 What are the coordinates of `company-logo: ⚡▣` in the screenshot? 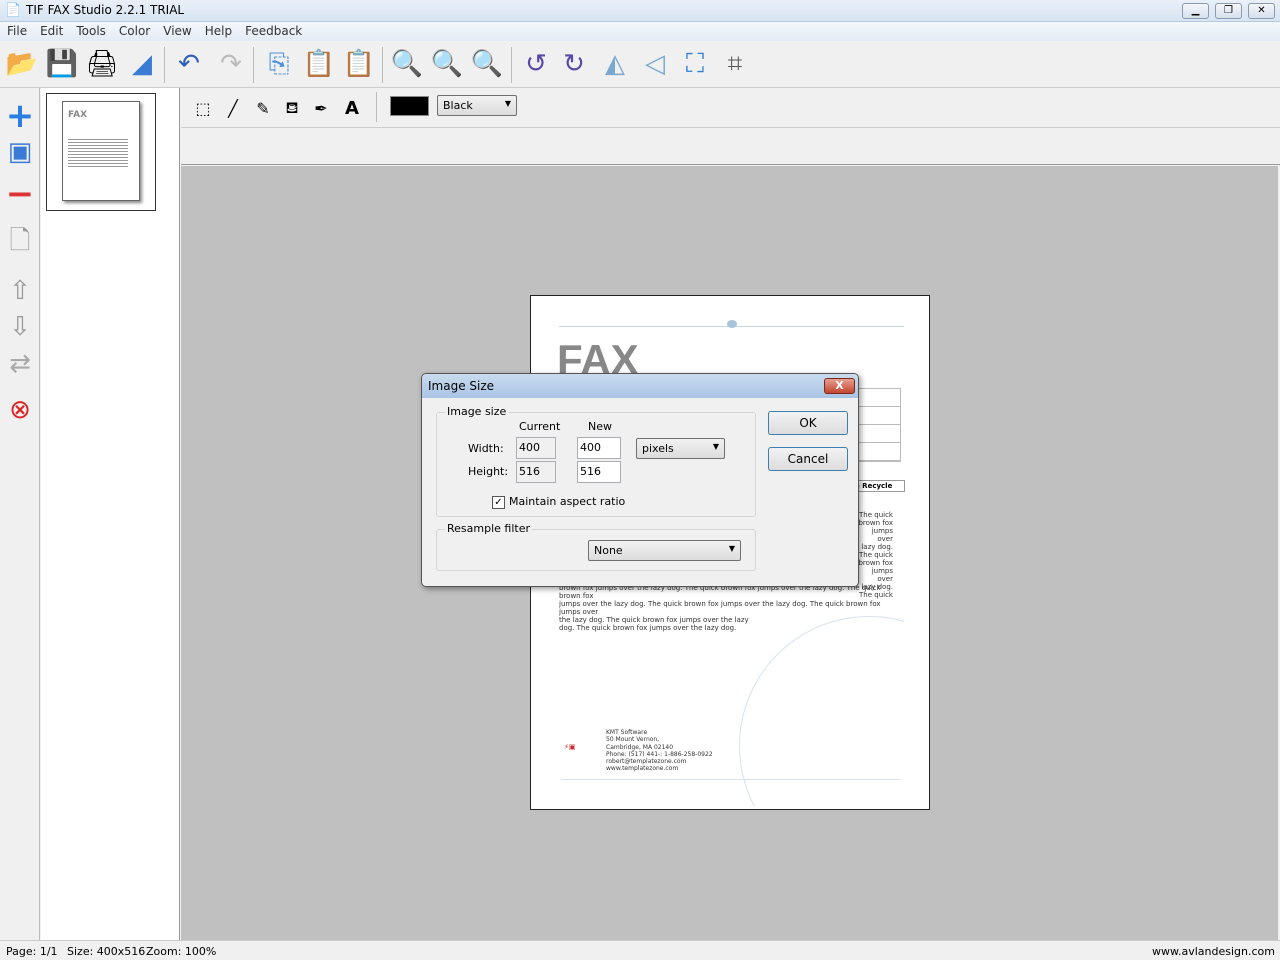 It's located at (570, 747).